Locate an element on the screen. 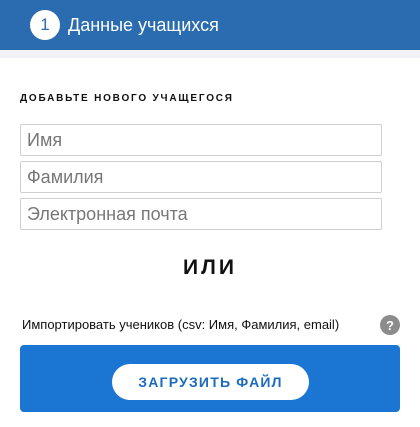 This screenshot has height=427, width=420. step-header: 1 Данные учащихся is located at coordinates (210, 25).